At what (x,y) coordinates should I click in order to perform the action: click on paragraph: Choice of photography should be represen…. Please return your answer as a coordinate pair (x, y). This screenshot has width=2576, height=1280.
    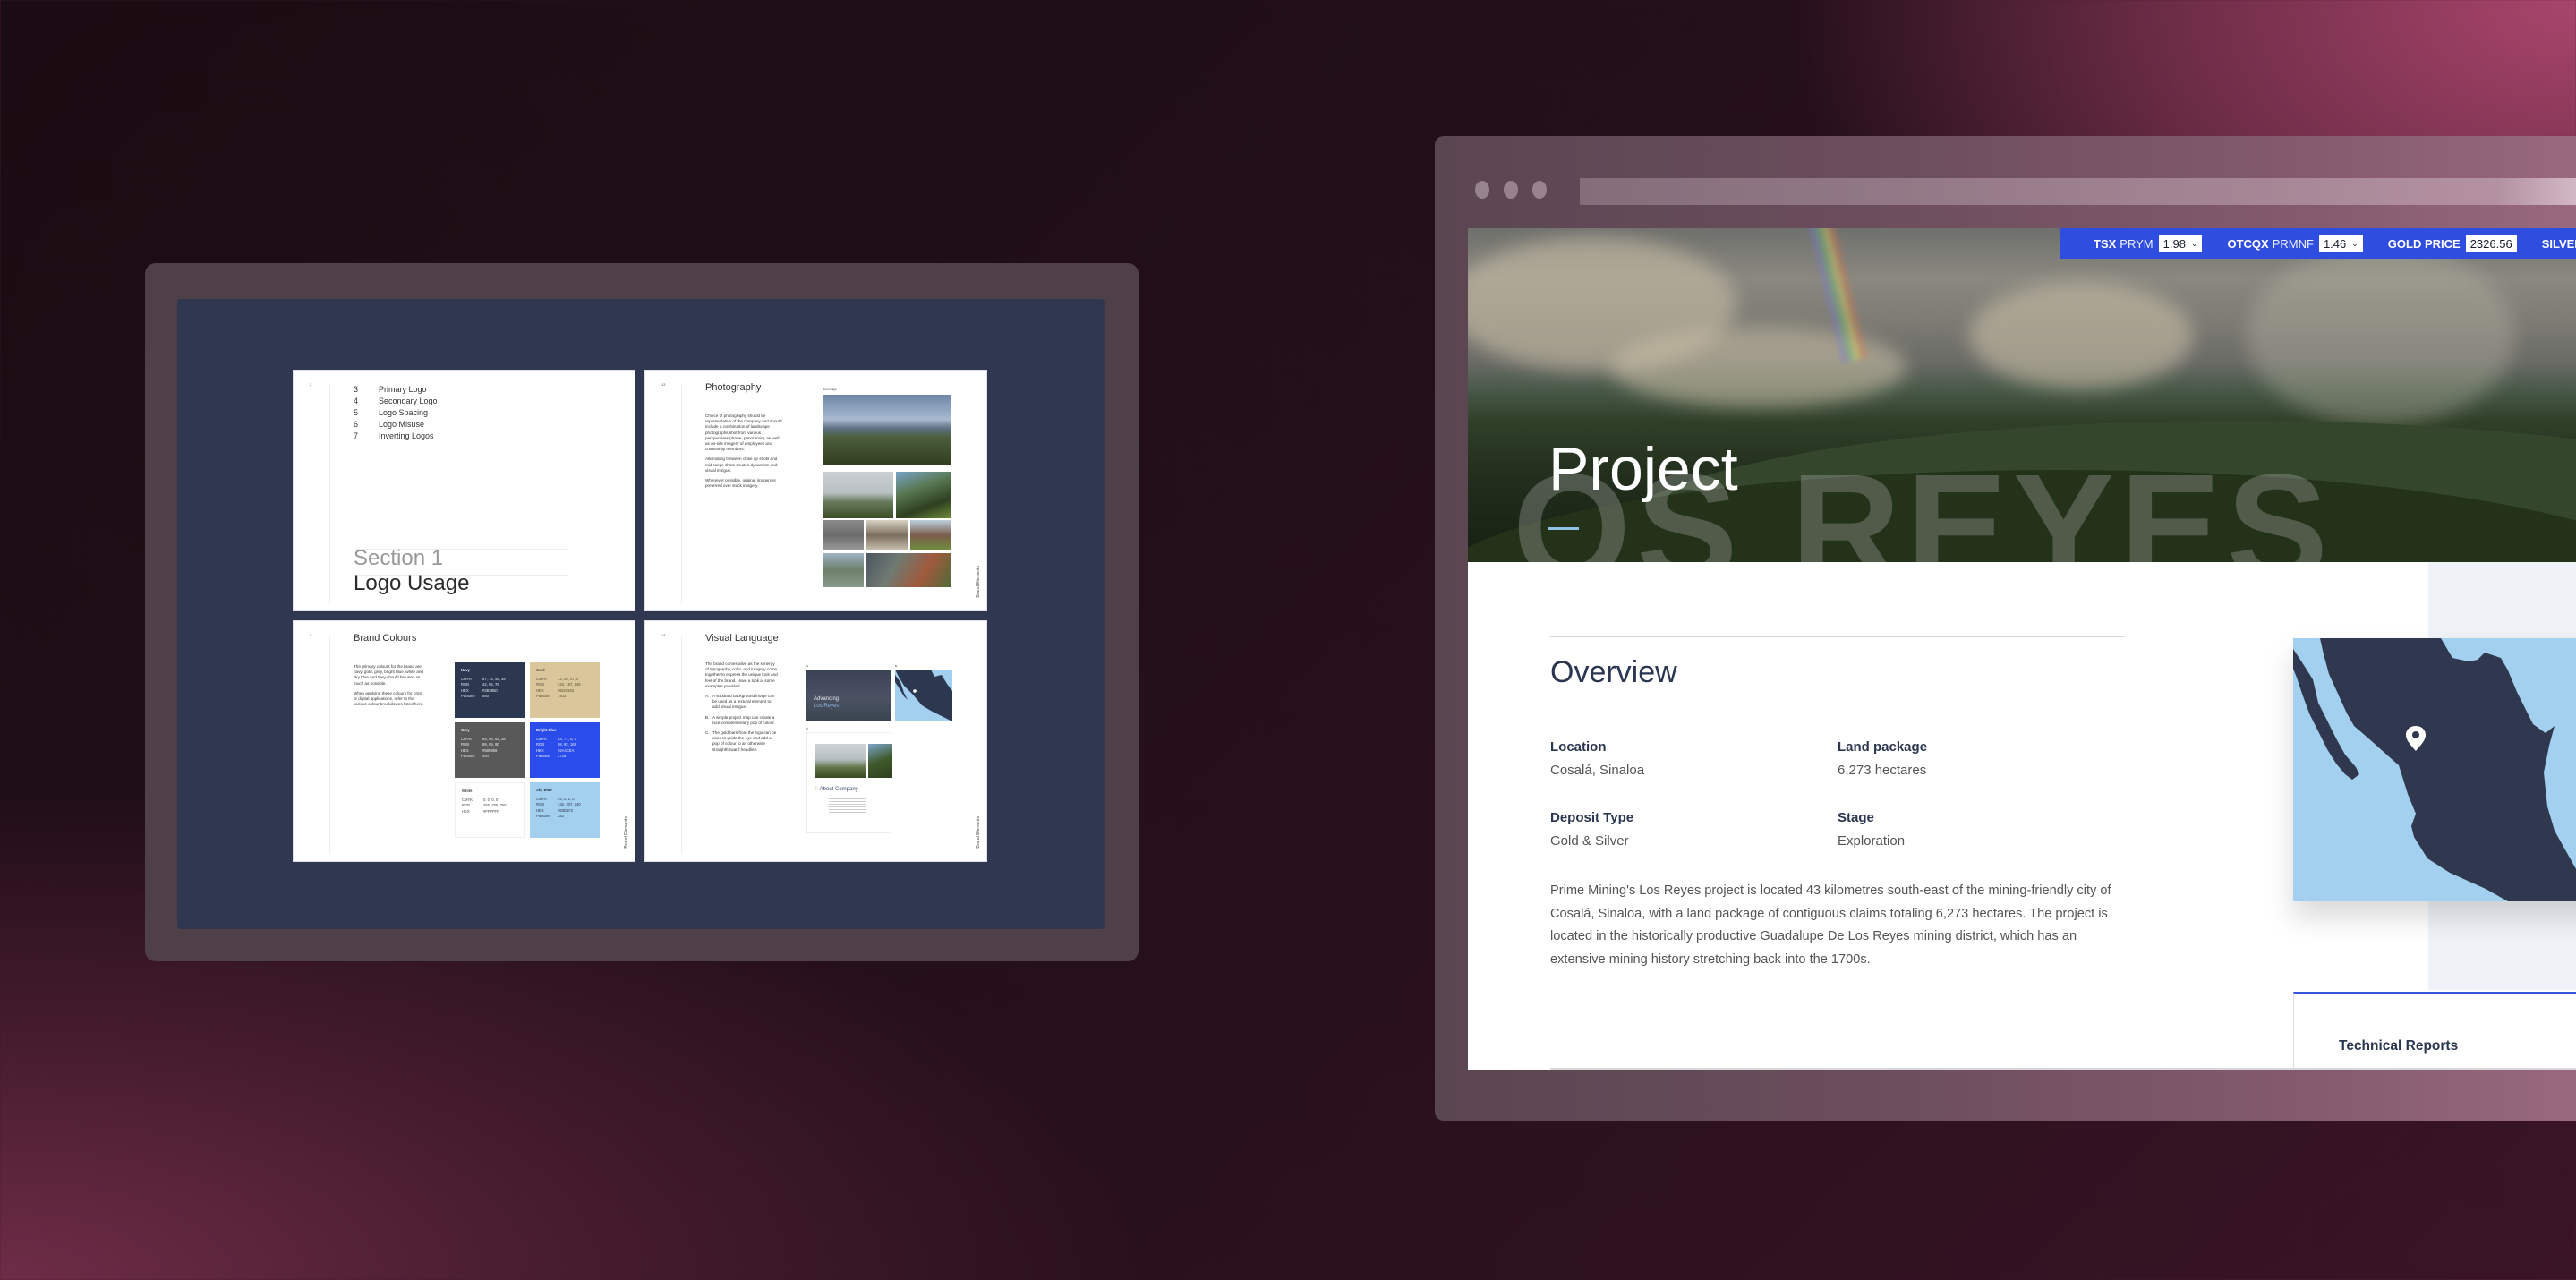
    Looking at the image, I should click on (743, 433).